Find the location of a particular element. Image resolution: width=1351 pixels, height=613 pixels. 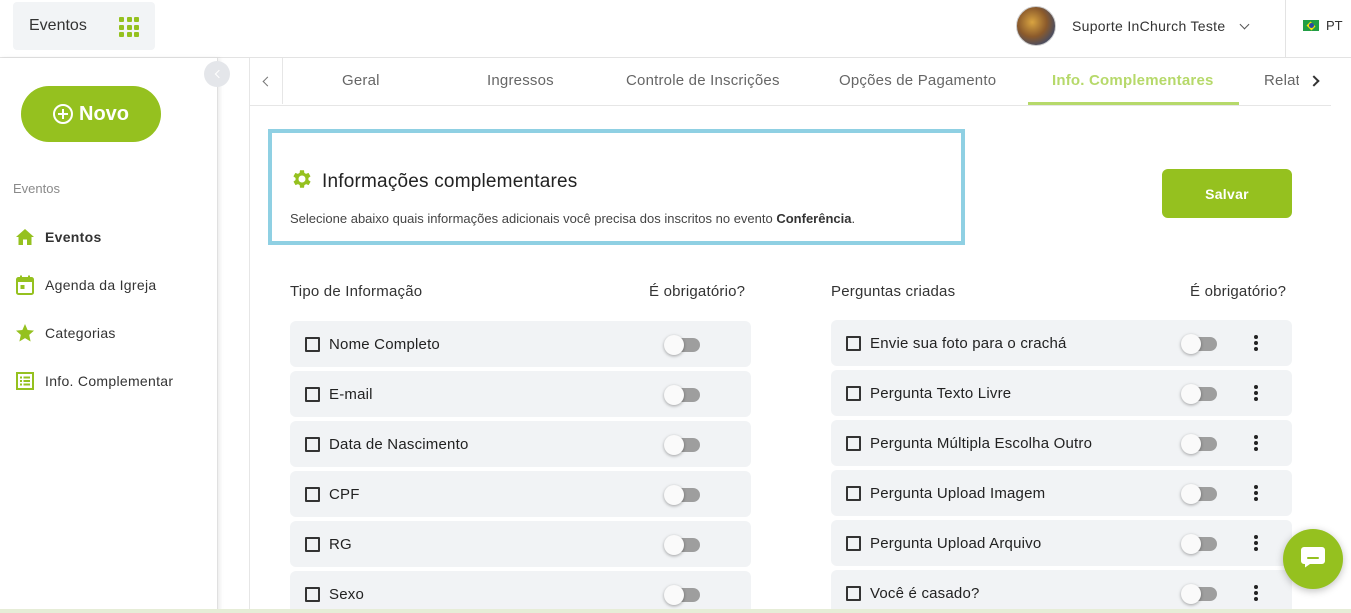

row-label: Pergunta Múltipla Escolha Outro is located at coordinates (981, 443).